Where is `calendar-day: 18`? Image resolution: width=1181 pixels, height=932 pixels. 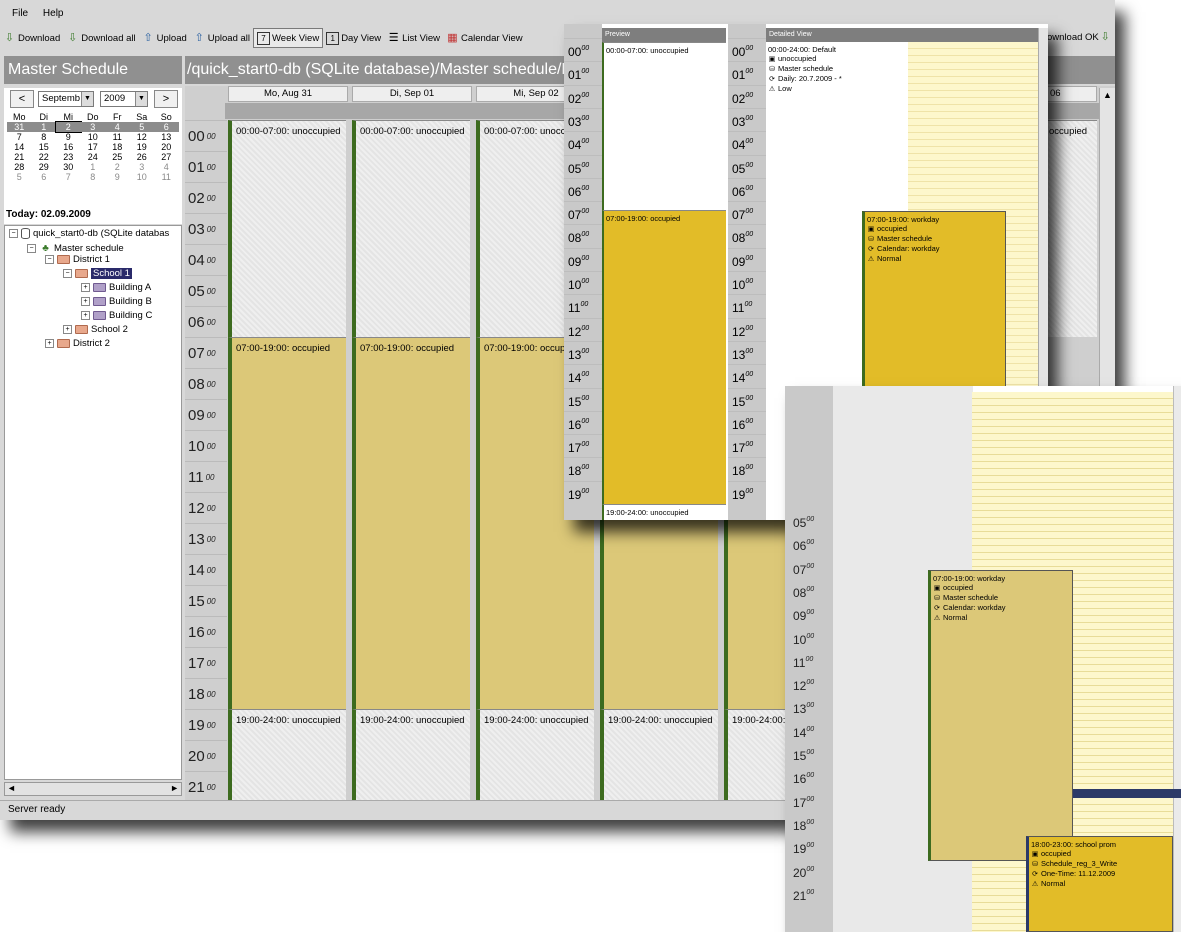 calendar-day: 18 is located at coordinates (117, 147).